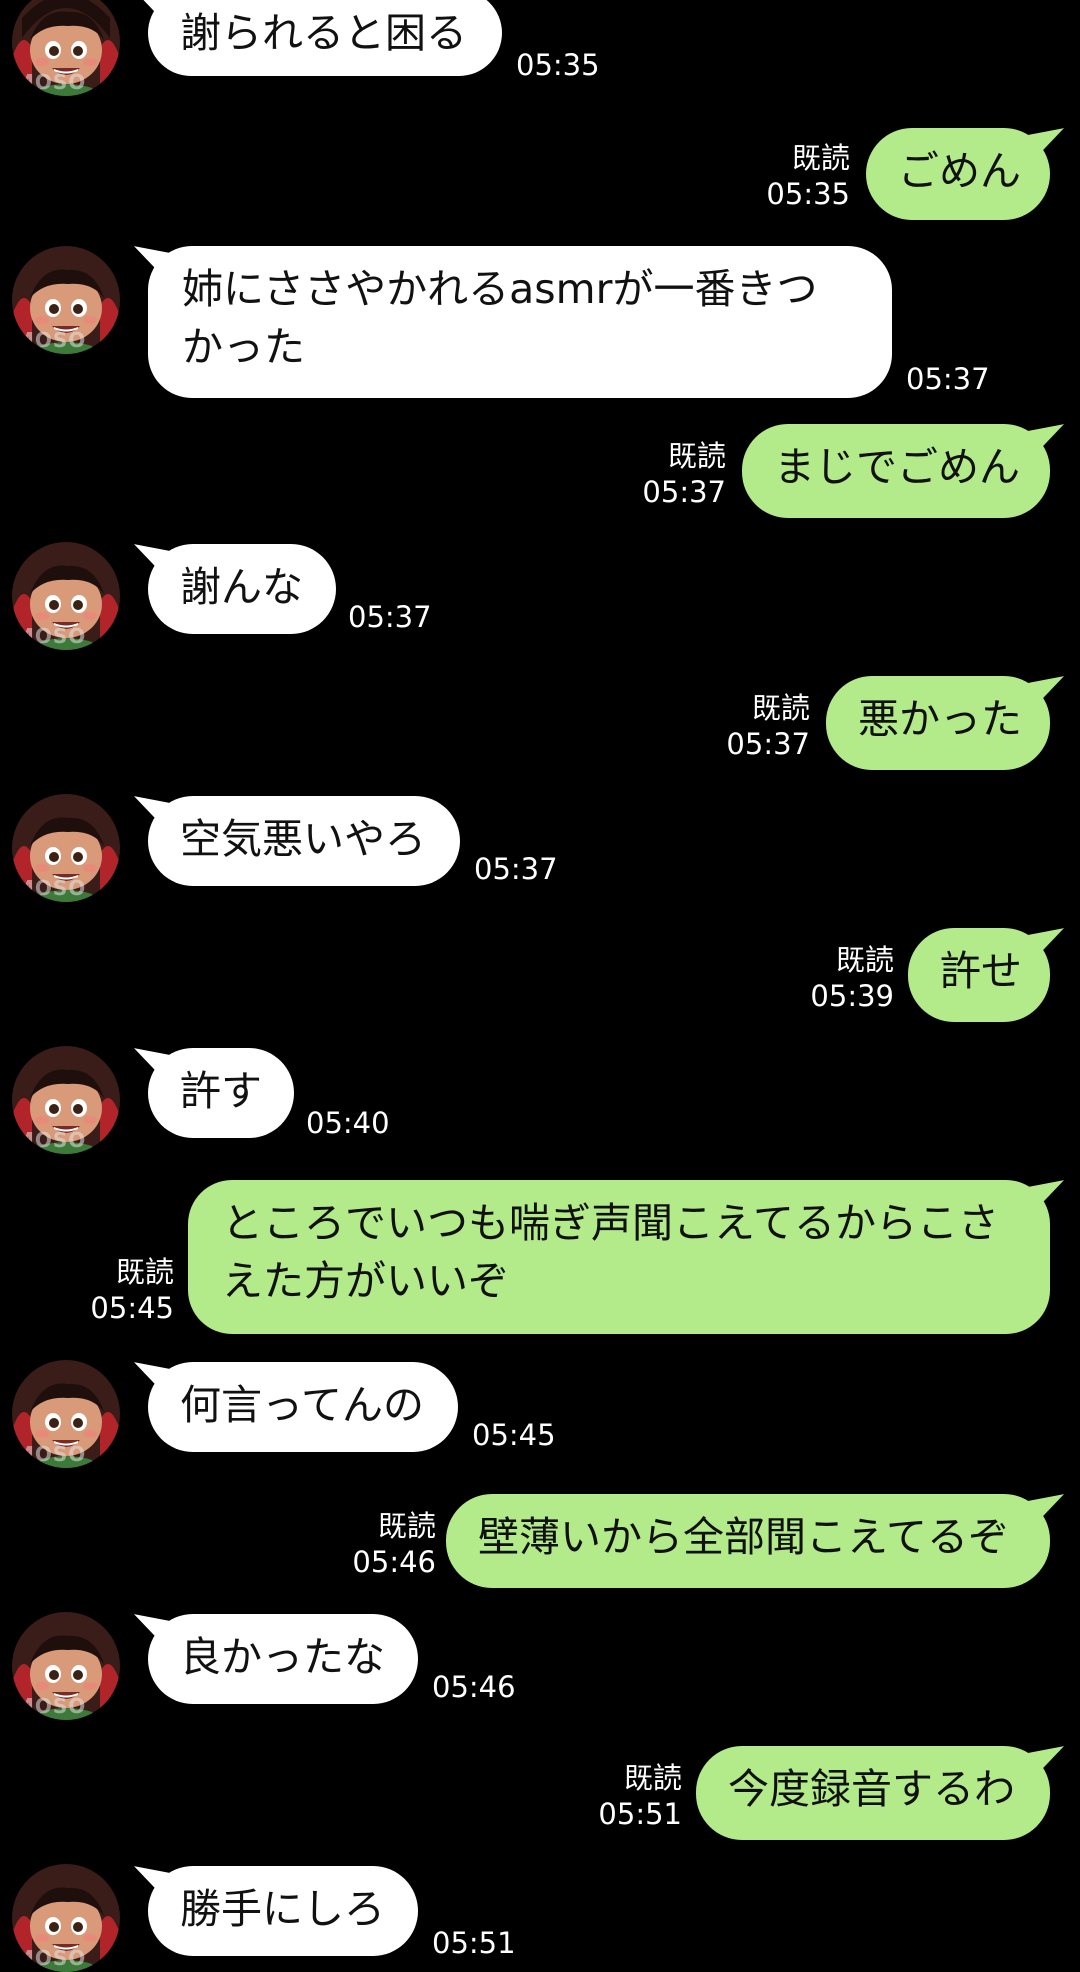  What do you see at coordinates (959, 171) in the screenshot?
I see `message-text: ごめん` at bounding box center [959, 171].